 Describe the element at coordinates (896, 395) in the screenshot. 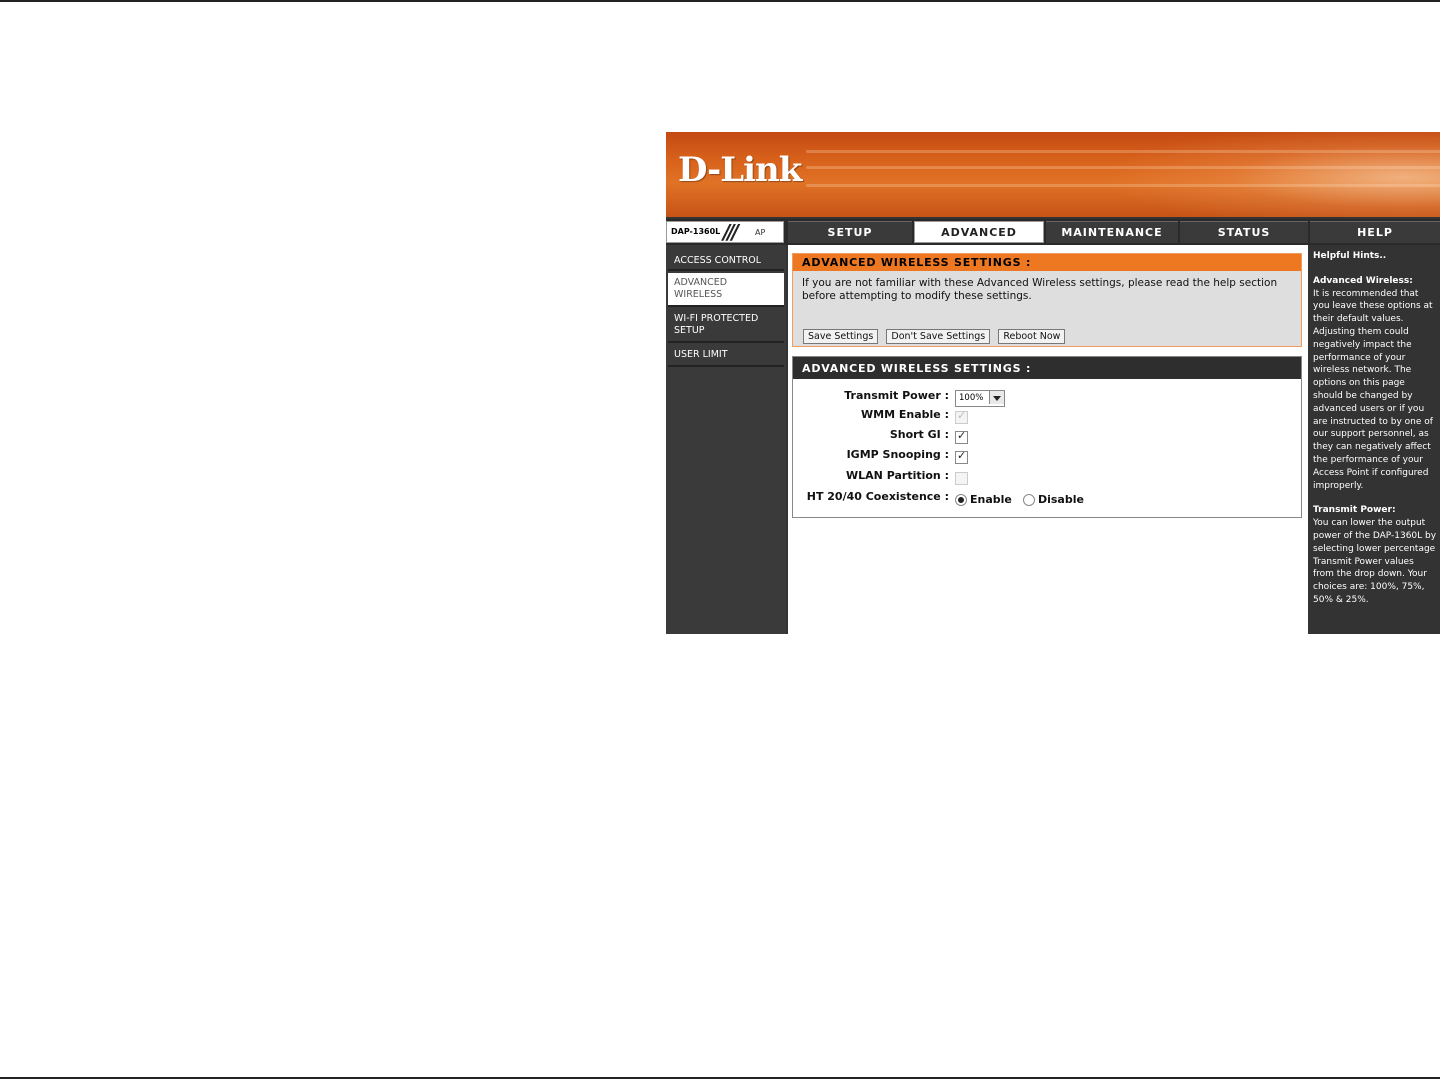

I see `transmit-power-label: Transmit Power :` at that location.